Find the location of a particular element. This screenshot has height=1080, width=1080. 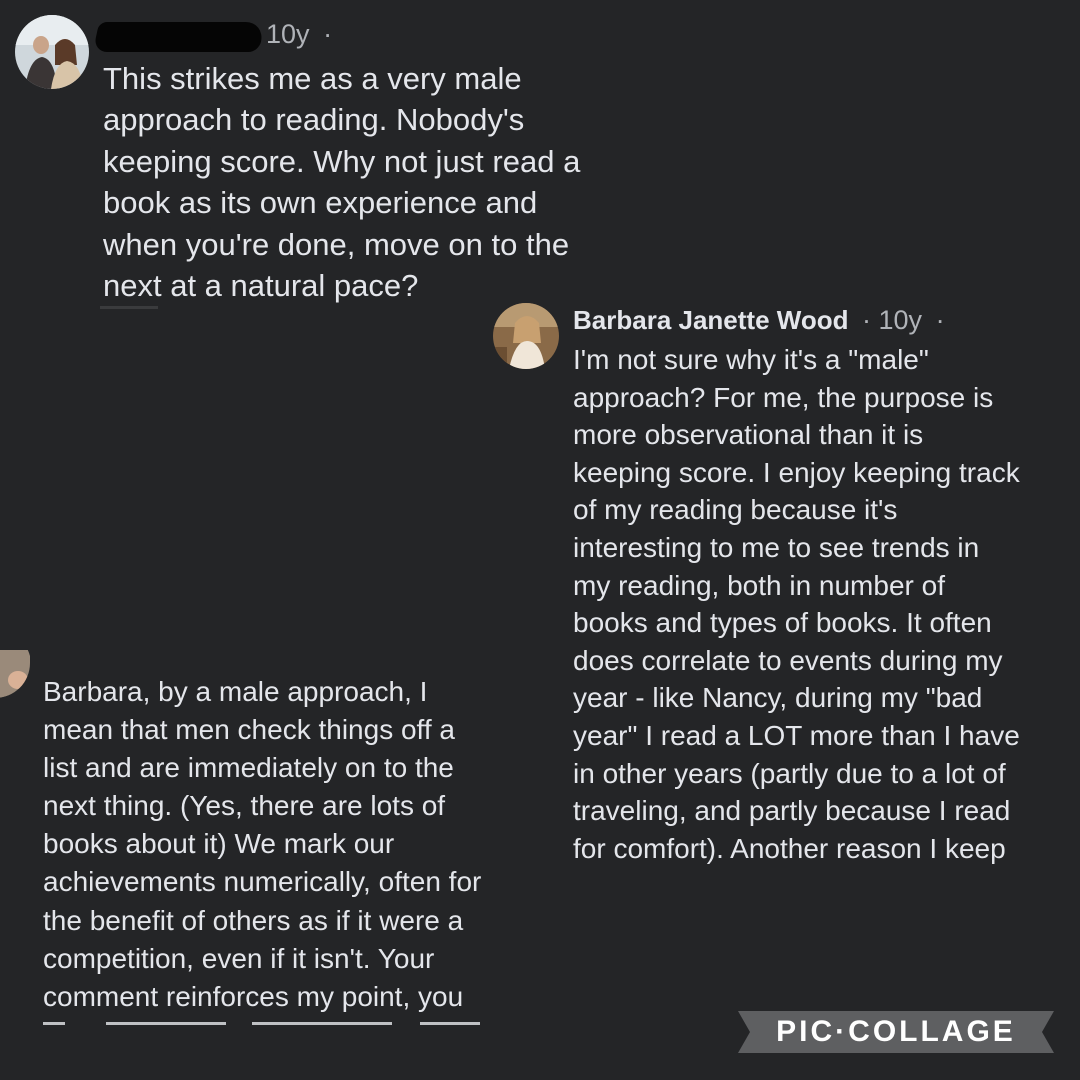

watermark-text: PIC·COLLAGE is located at coordinates (896, 1031).